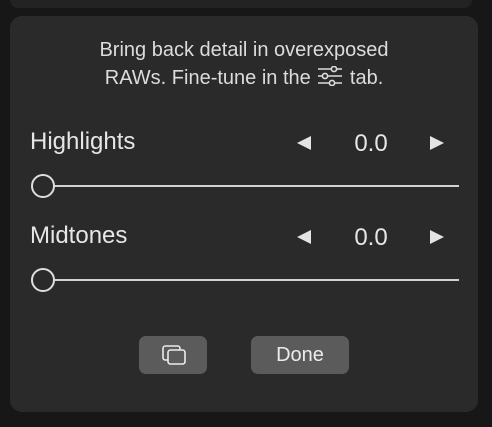 This screenshot has width=492, height=427. Describe the element at coordinates (79, 235) in the screenshot. I see `midtones-label: Midtones` at that location.